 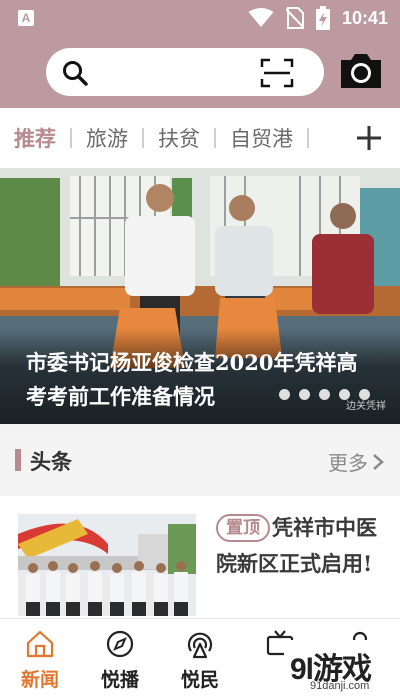 What do you see at coordinates (369, 138) in the screenshot?
I see `plus-icon` at bounding box center [369, 138].